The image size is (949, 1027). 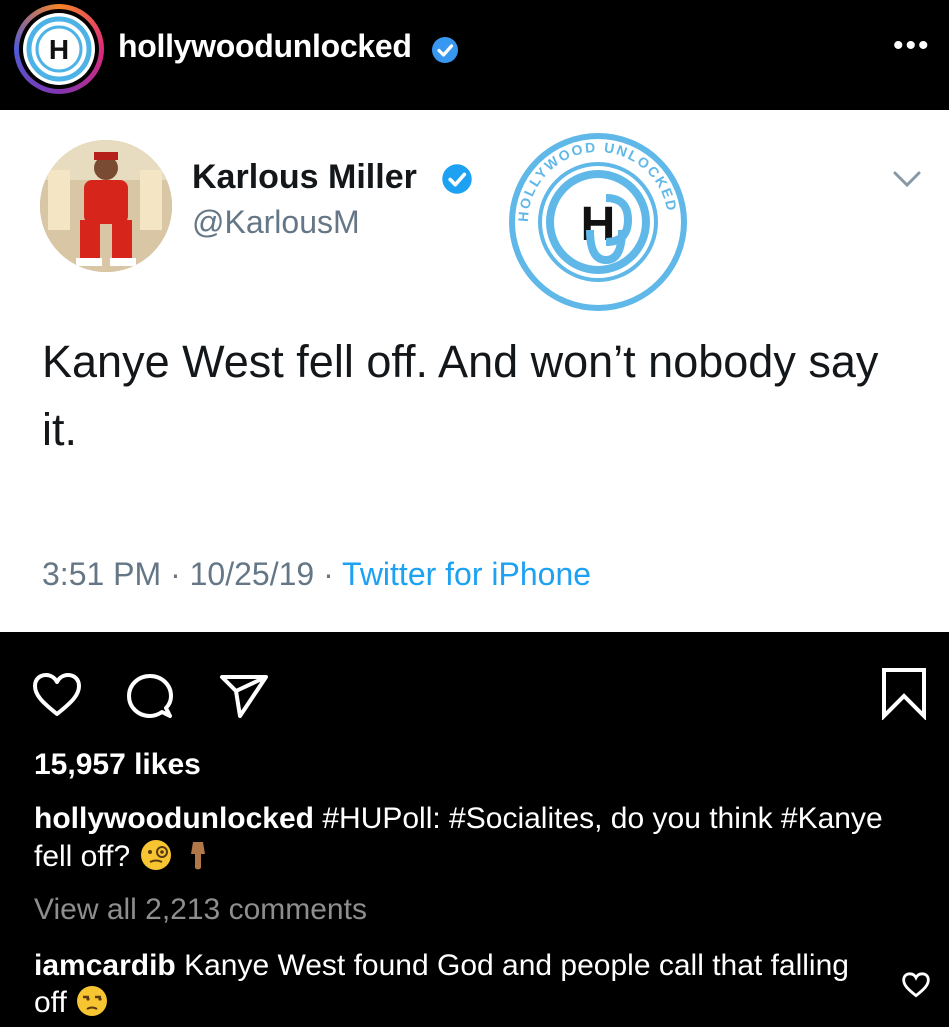 What do you see at coordinates (57, 697) in the screenshot?
I see `heart-icon` at bounding box center [57, 697].